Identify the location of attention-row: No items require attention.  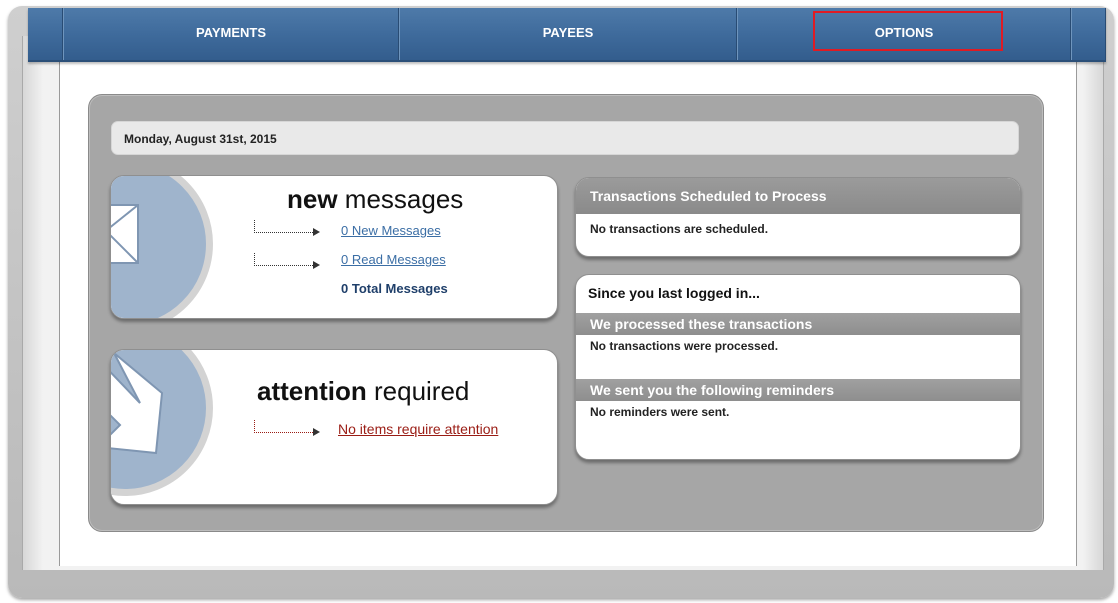
(418, 429).